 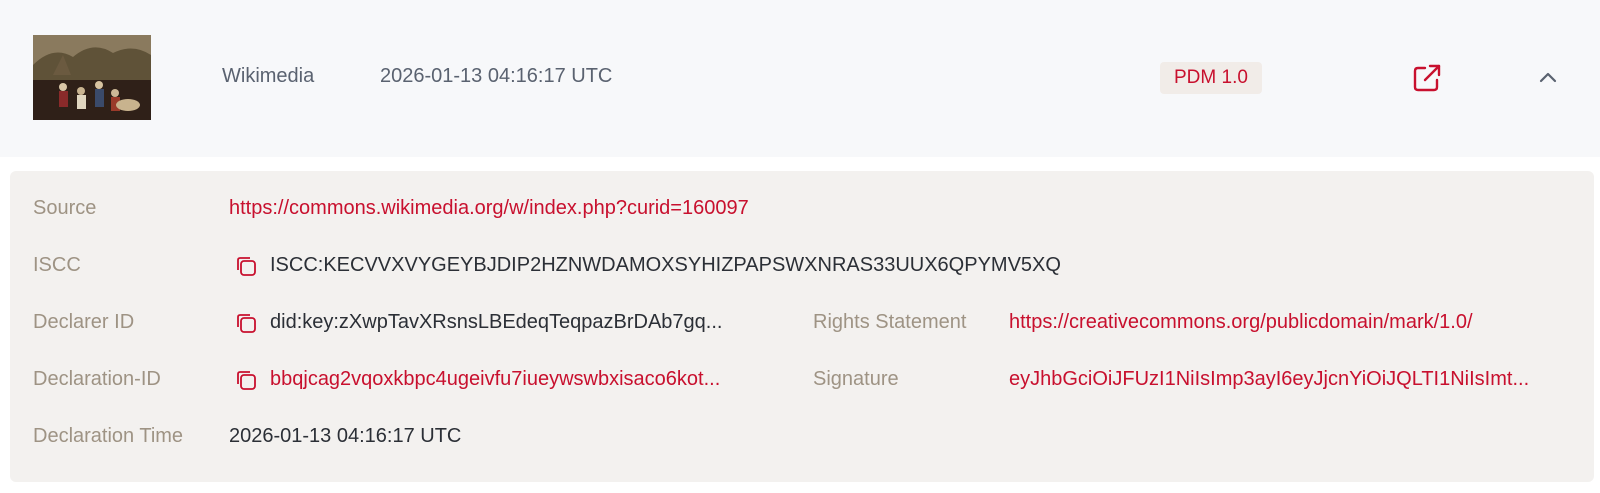 What do you see at coordinates (97, 379) in the screenshot?
I see `declaration-id-label: Declaration-ID` at bounding box center [97, 379].